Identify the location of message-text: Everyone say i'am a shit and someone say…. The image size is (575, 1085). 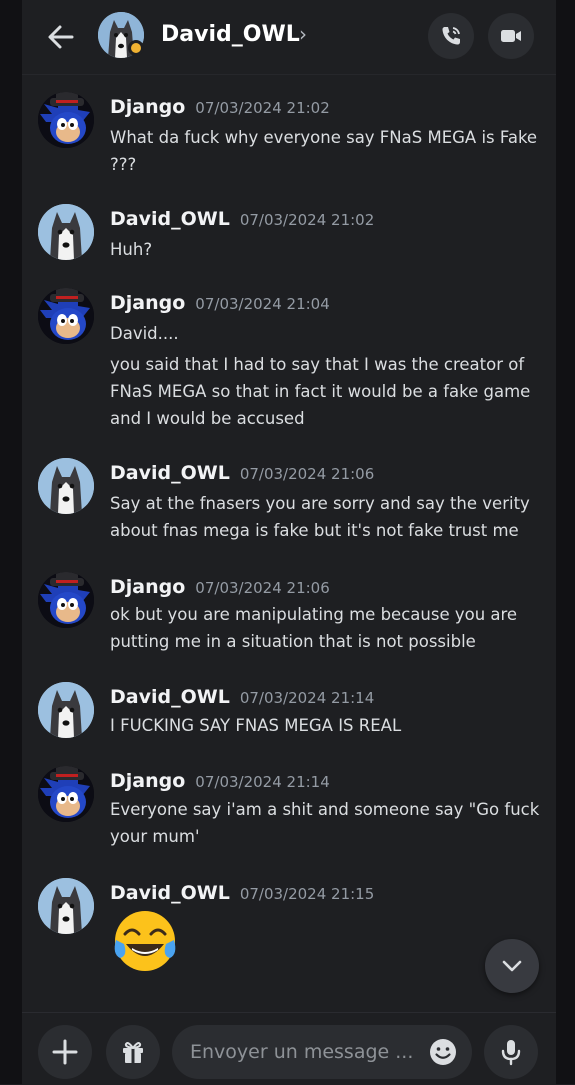
(325, 823).